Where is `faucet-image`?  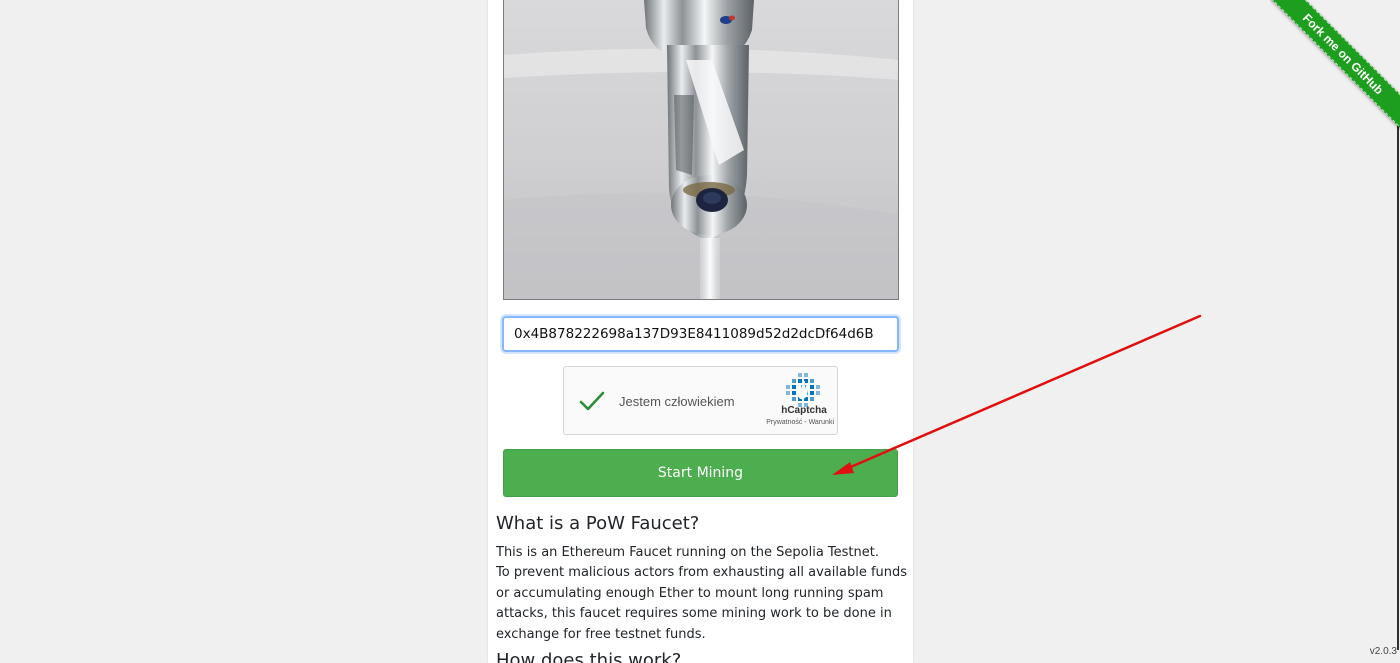
faucet-image is located at coordinates (701, 150).